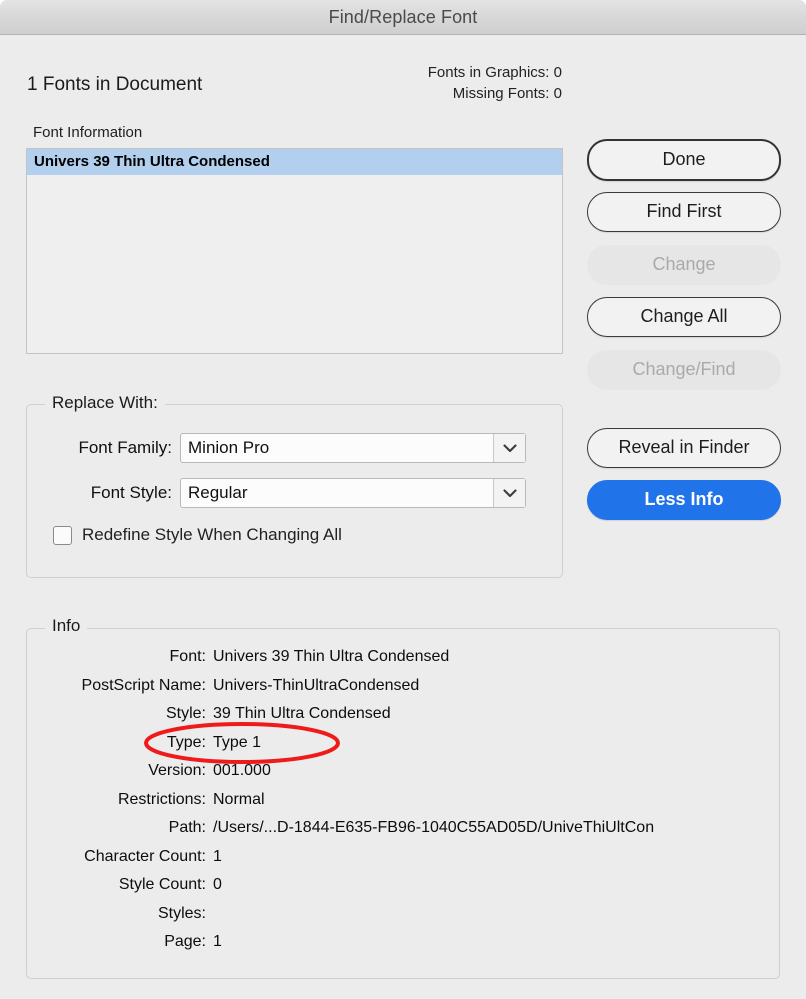  I want to click on replace-with-legend: Replace With:, so click(105, 403).